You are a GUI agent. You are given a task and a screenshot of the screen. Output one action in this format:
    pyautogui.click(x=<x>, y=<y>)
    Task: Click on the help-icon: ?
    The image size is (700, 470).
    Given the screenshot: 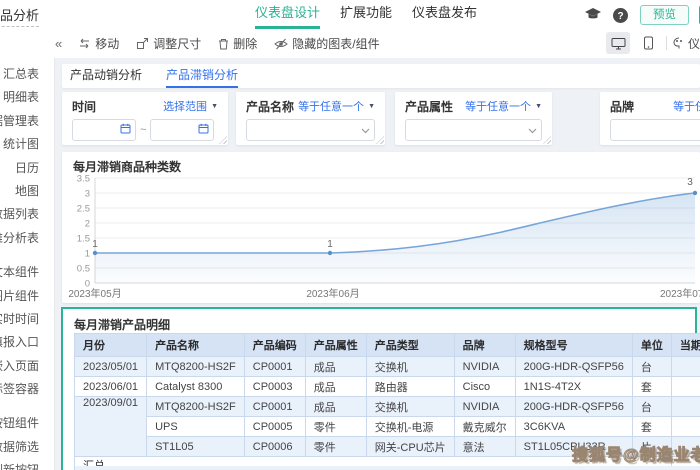 What is the action you would take?
    pyautogui.click(x=621, y=15)
    